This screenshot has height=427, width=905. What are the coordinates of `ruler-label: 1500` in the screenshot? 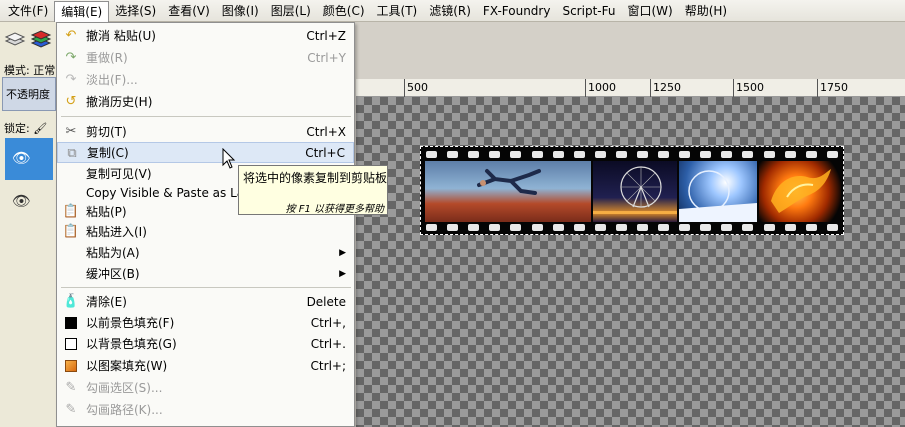 It's located at (750, 87).